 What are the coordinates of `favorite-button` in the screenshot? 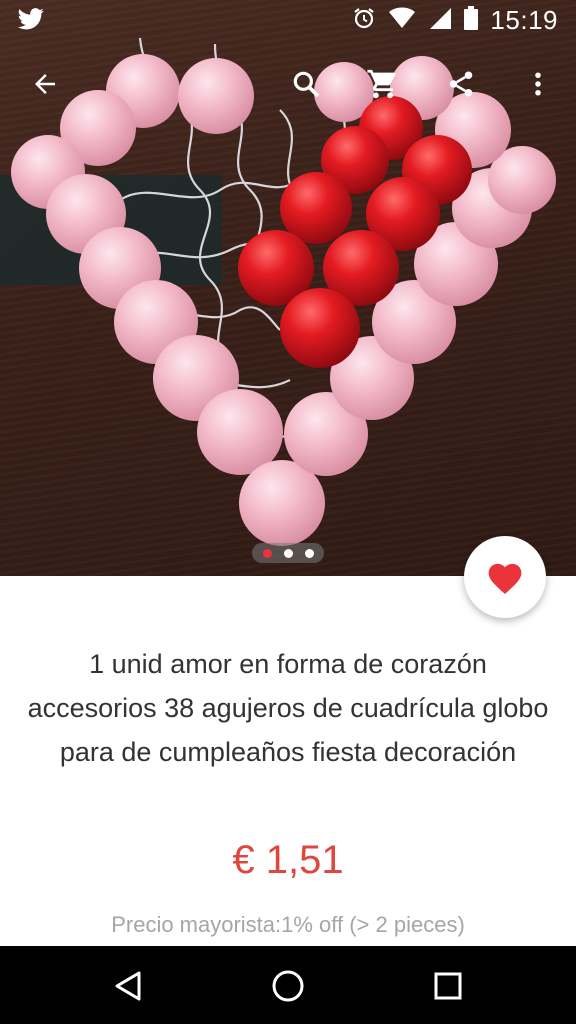 It's located at (505, 577).